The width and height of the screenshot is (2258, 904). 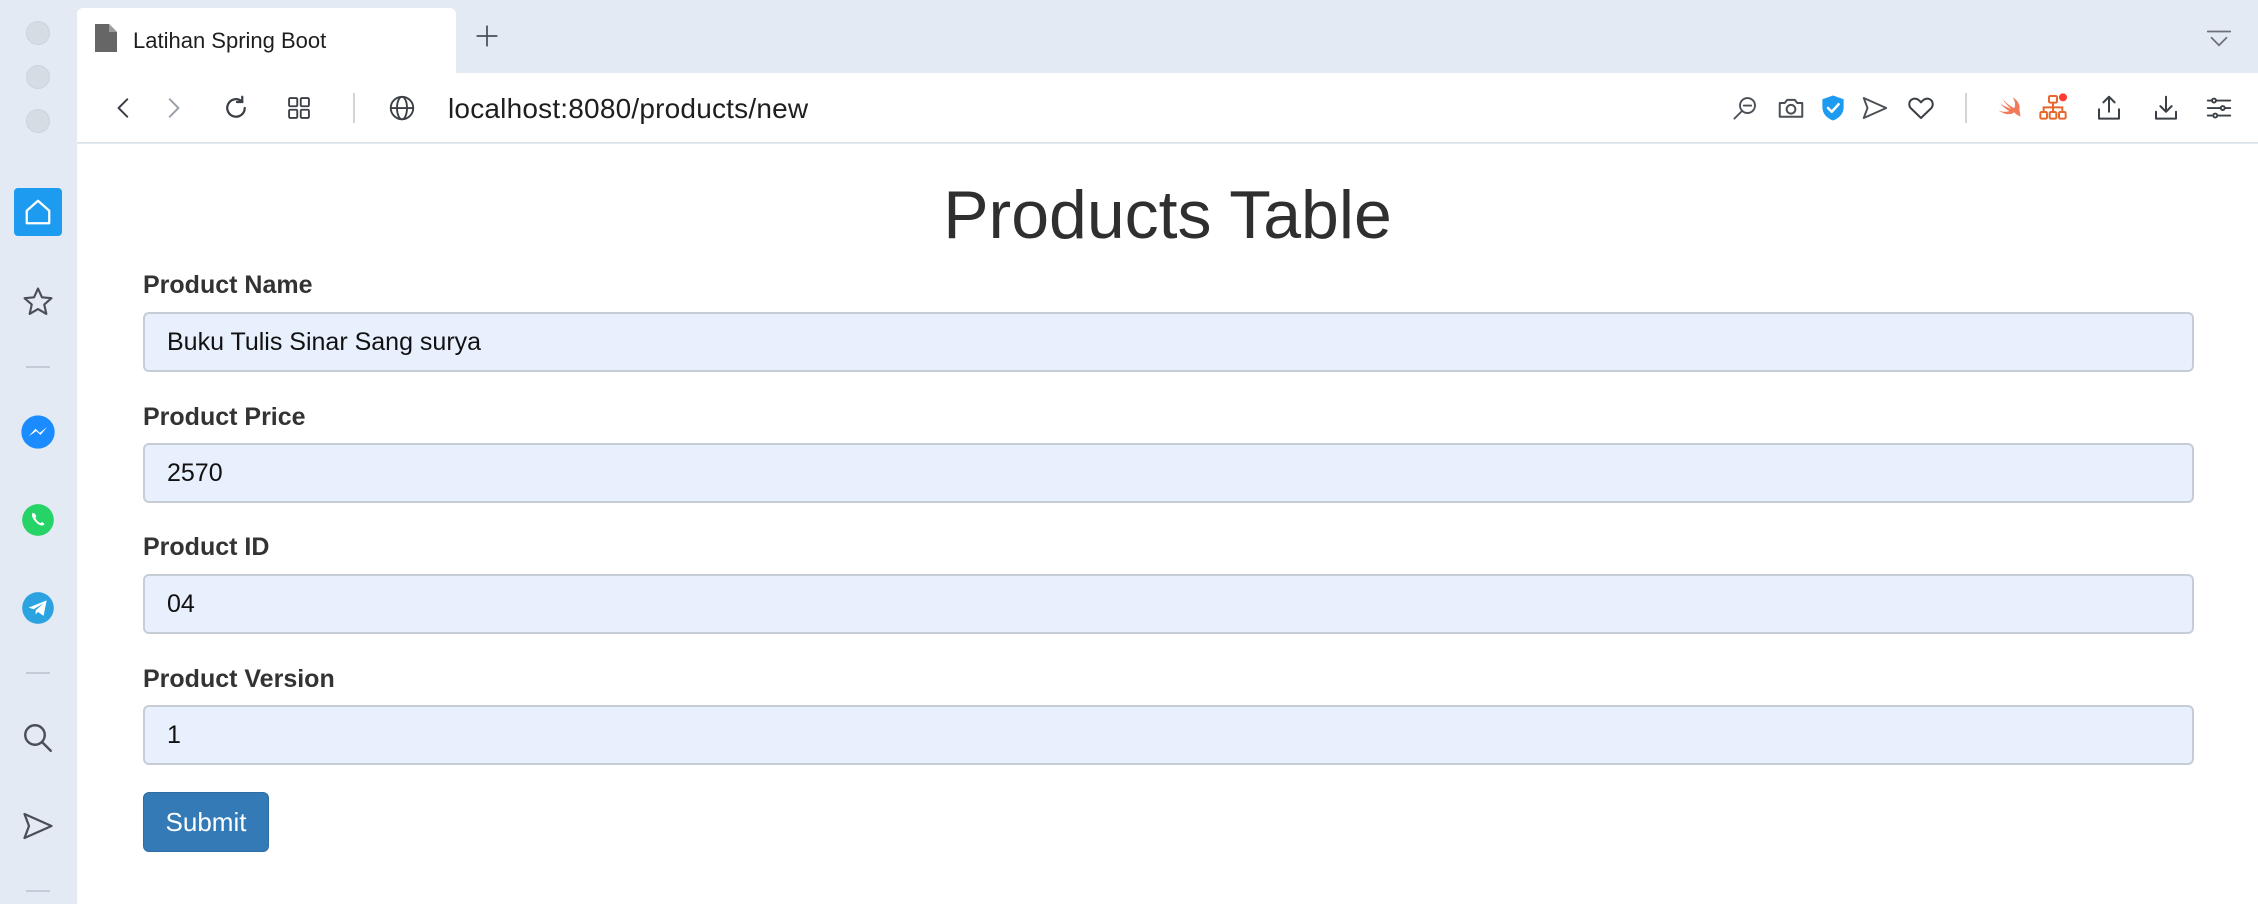 What do you see at coordinates (2219, 108) in the screenshot?
I see `menu-icon` at bounding box center [2219, 108].